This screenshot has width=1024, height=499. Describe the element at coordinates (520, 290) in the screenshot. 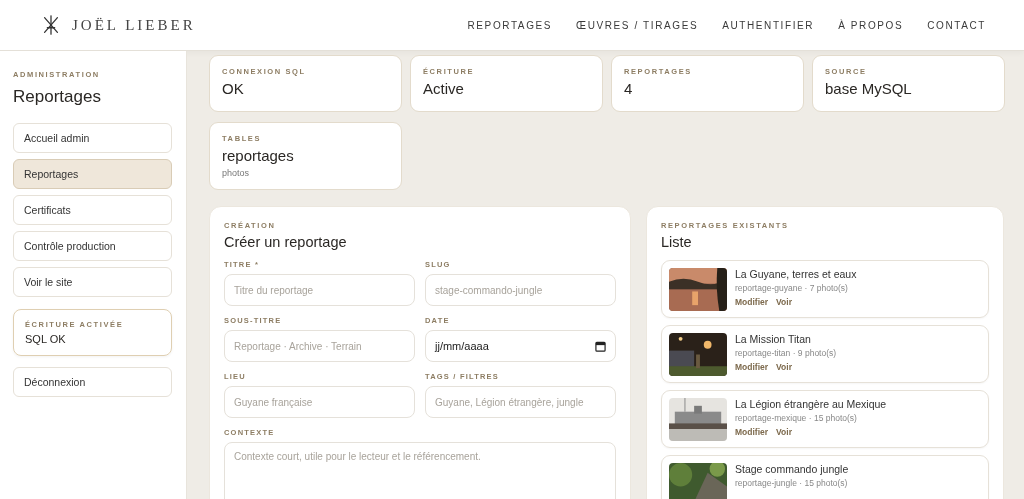

I see `input-field: stage-commando-jungle` at that location.